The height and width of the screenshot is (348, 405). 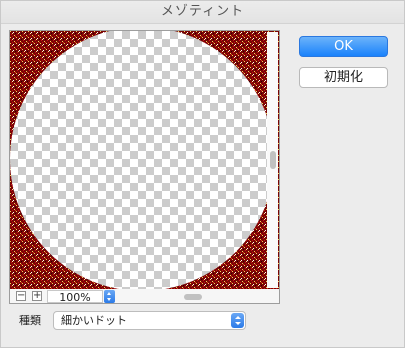 What do you see at coordinates (30, 320) in the screenshot?
I see `type-label: 種類` at bounding box center [30, 320].